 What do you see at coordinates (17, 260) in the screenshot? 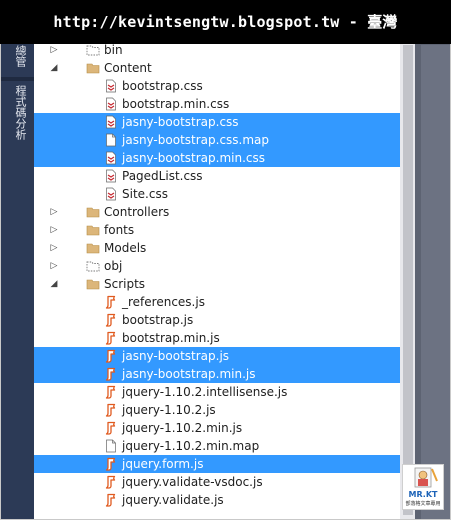
I see `left-tool-rail: 總管 程式碼分析` at bounding box center [17, 260].